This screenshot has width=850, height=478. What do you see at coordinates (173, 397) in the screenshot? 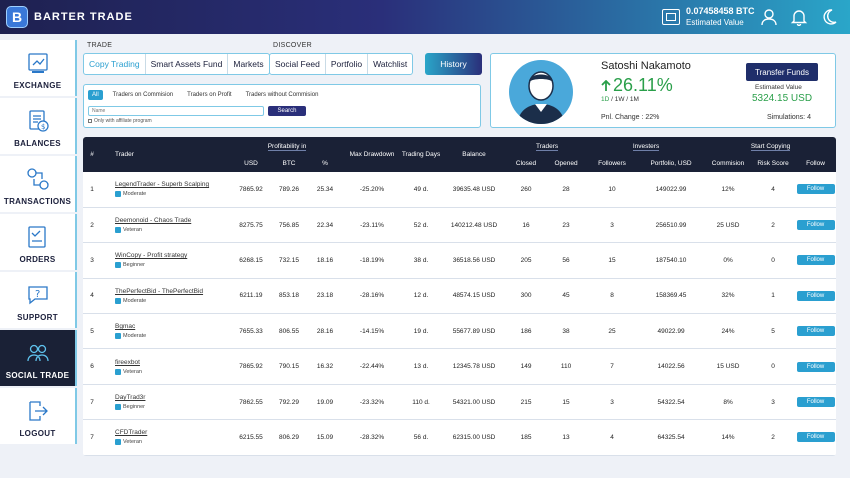
I see `trader-name-link: DayTrad3r` at bounding box center [173, 397].